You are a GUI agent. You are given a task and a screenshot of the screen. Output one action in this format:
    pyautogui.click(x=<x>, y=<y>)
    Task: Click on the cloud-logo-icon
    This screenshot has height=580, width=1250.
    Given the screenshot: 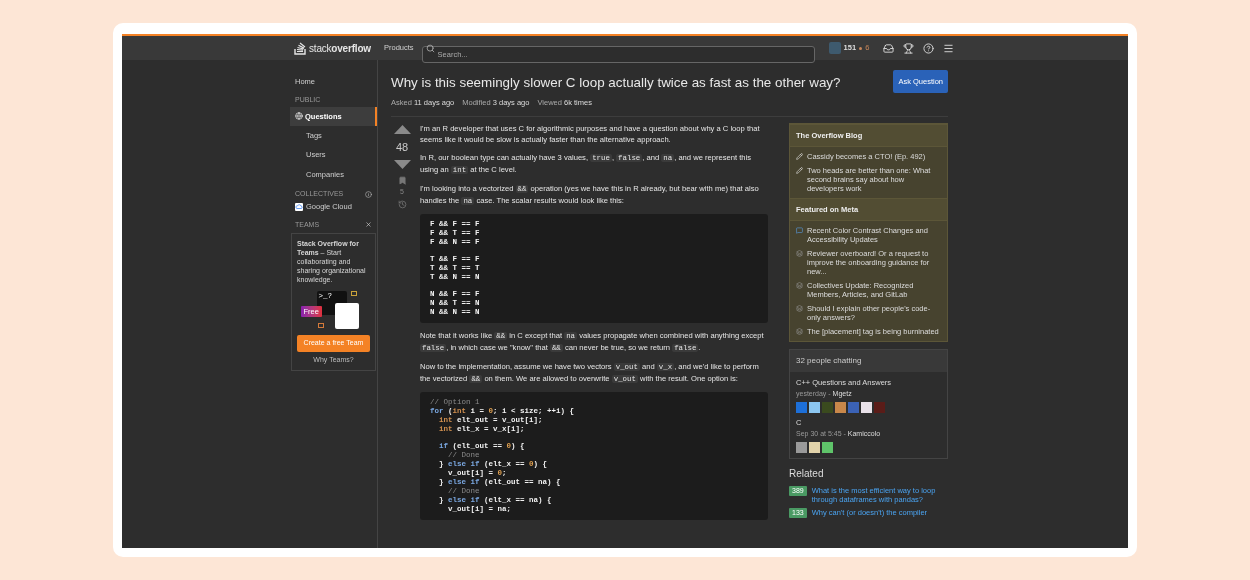 What is the action you would take?
    pyautogui.click(x=299, y=206)
    